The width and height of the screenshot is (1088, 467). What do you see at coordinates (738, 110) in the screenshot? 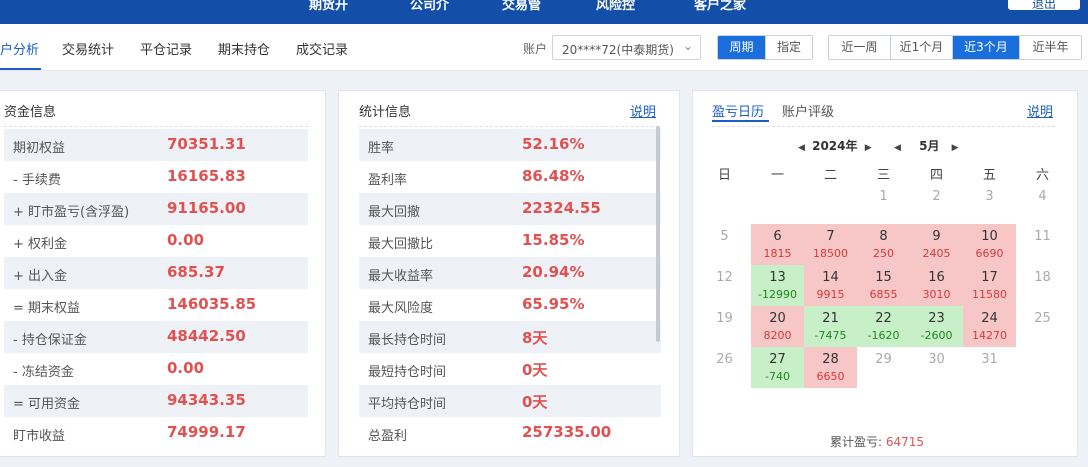
I see `tab-pnl-calendar: 盈亏日历` at bounding box center [738, 110].